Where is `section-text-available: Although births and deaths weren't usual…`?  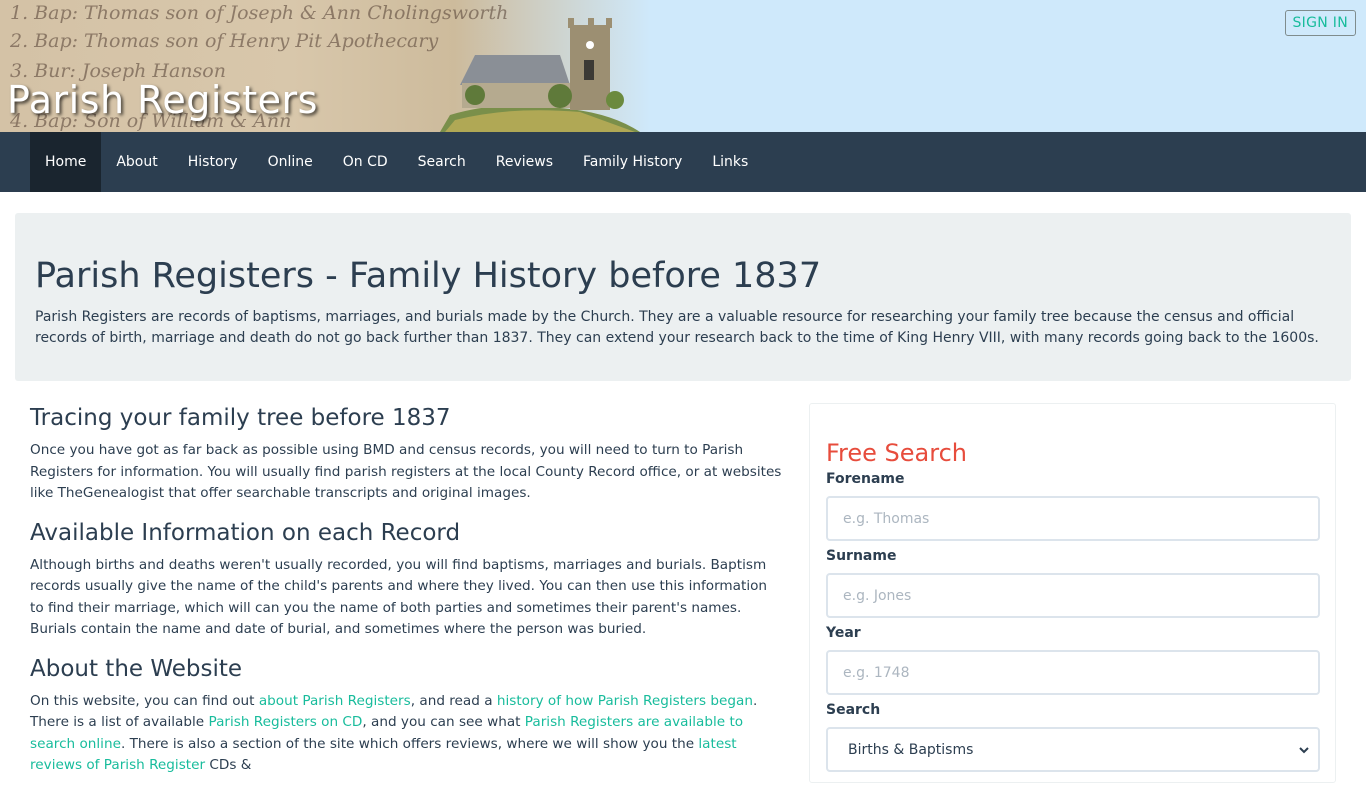
section-text-available: Although births and deaths weren't usual… is located at coordinates (399, 597).